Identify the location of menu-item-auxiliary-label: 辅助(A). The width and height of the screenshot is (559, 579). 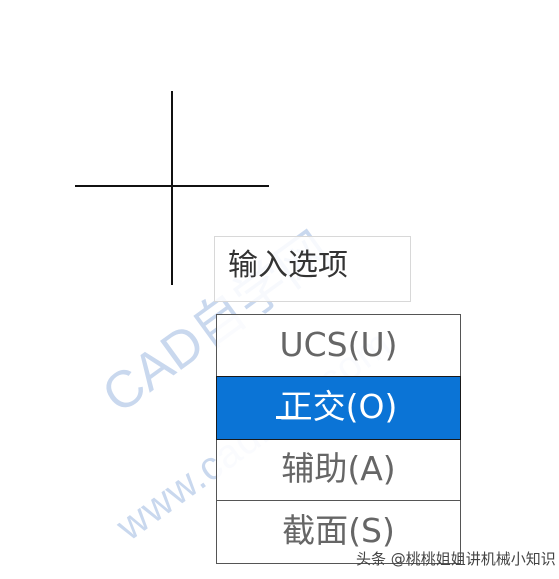
(338, 468).